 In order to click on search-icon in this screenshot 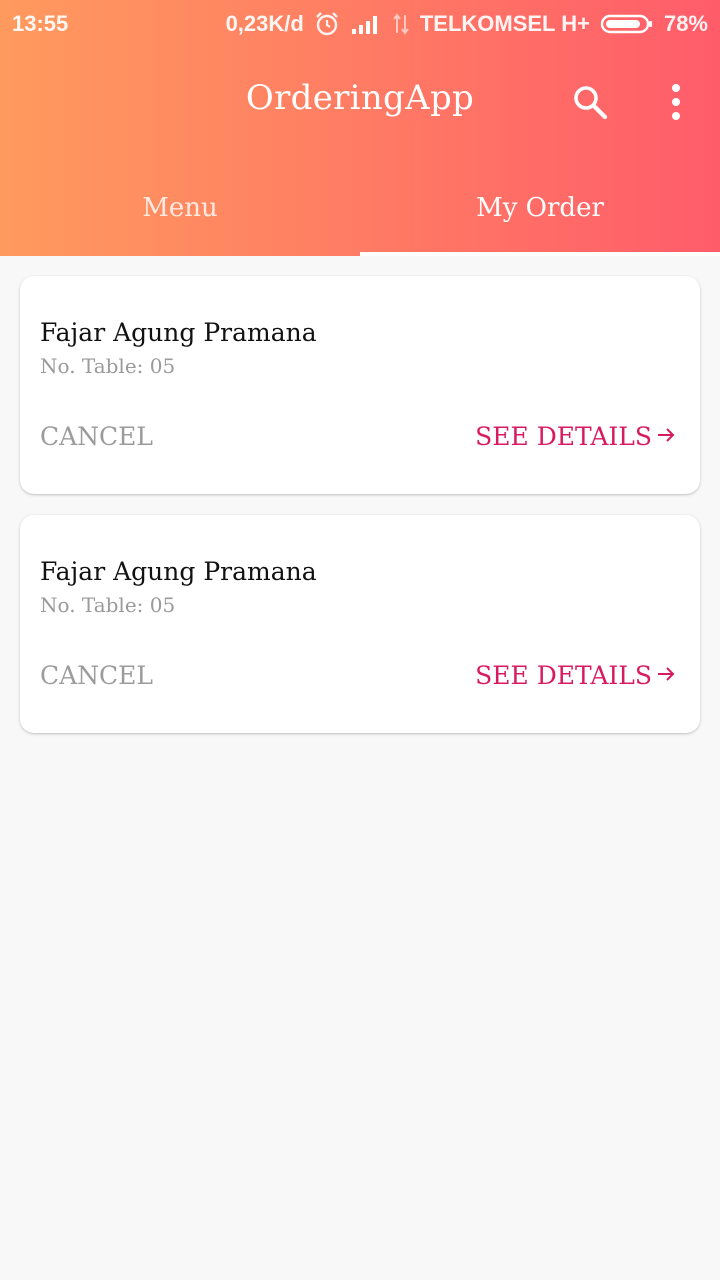, I will do `click(590, 104)`.